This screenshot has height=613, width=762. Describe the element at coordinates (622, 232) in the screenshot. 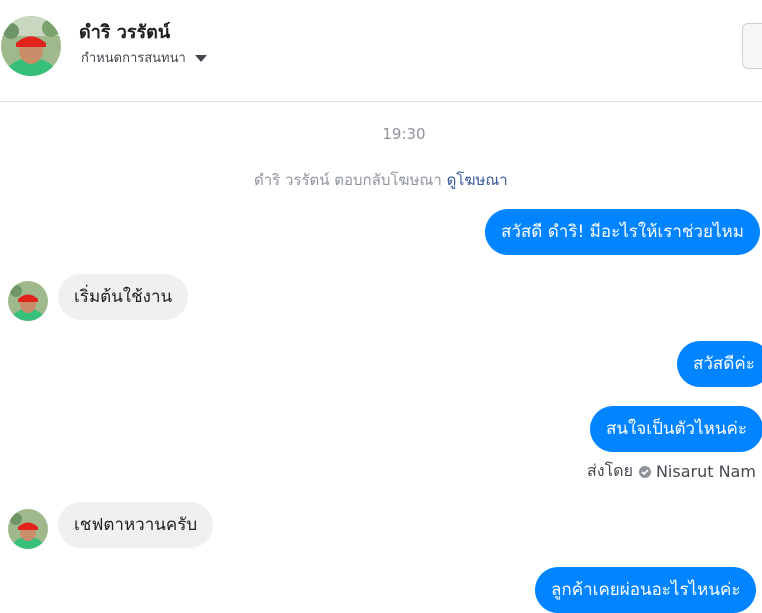

I see `message-bubble-outgoing: สวัสดี ดำริ! มีอะไรให้เราช่วยไหม` at that location.